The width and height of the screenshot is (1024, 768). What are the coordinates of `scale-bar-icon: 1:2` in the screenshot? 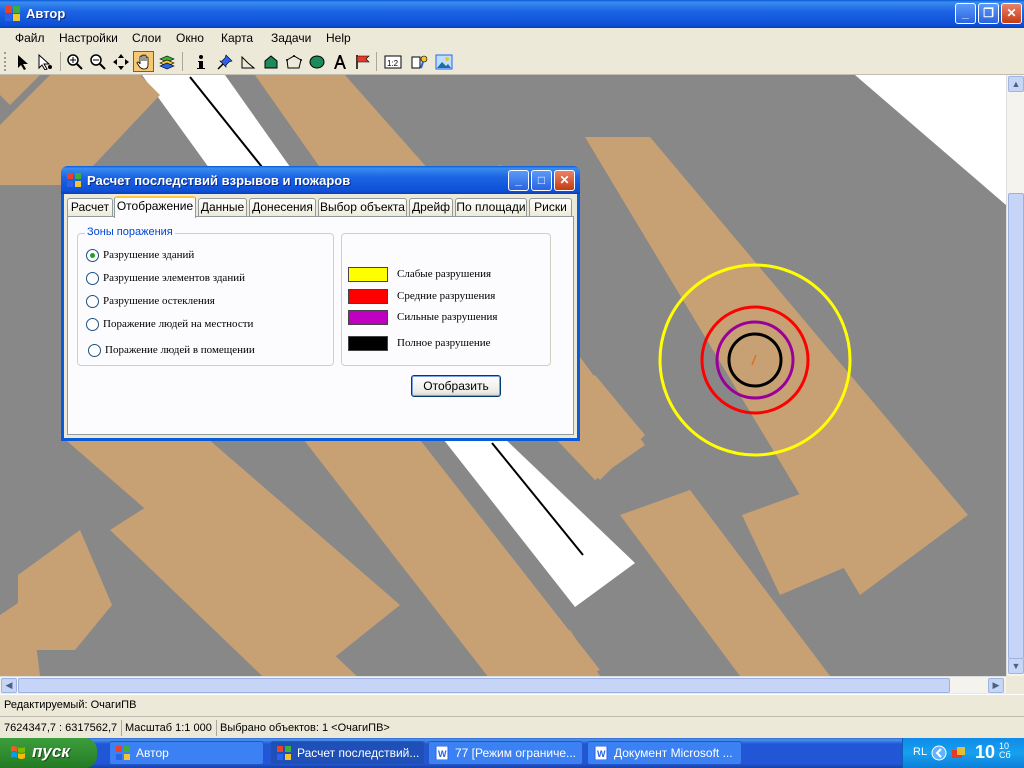 It's located at (392, 61).